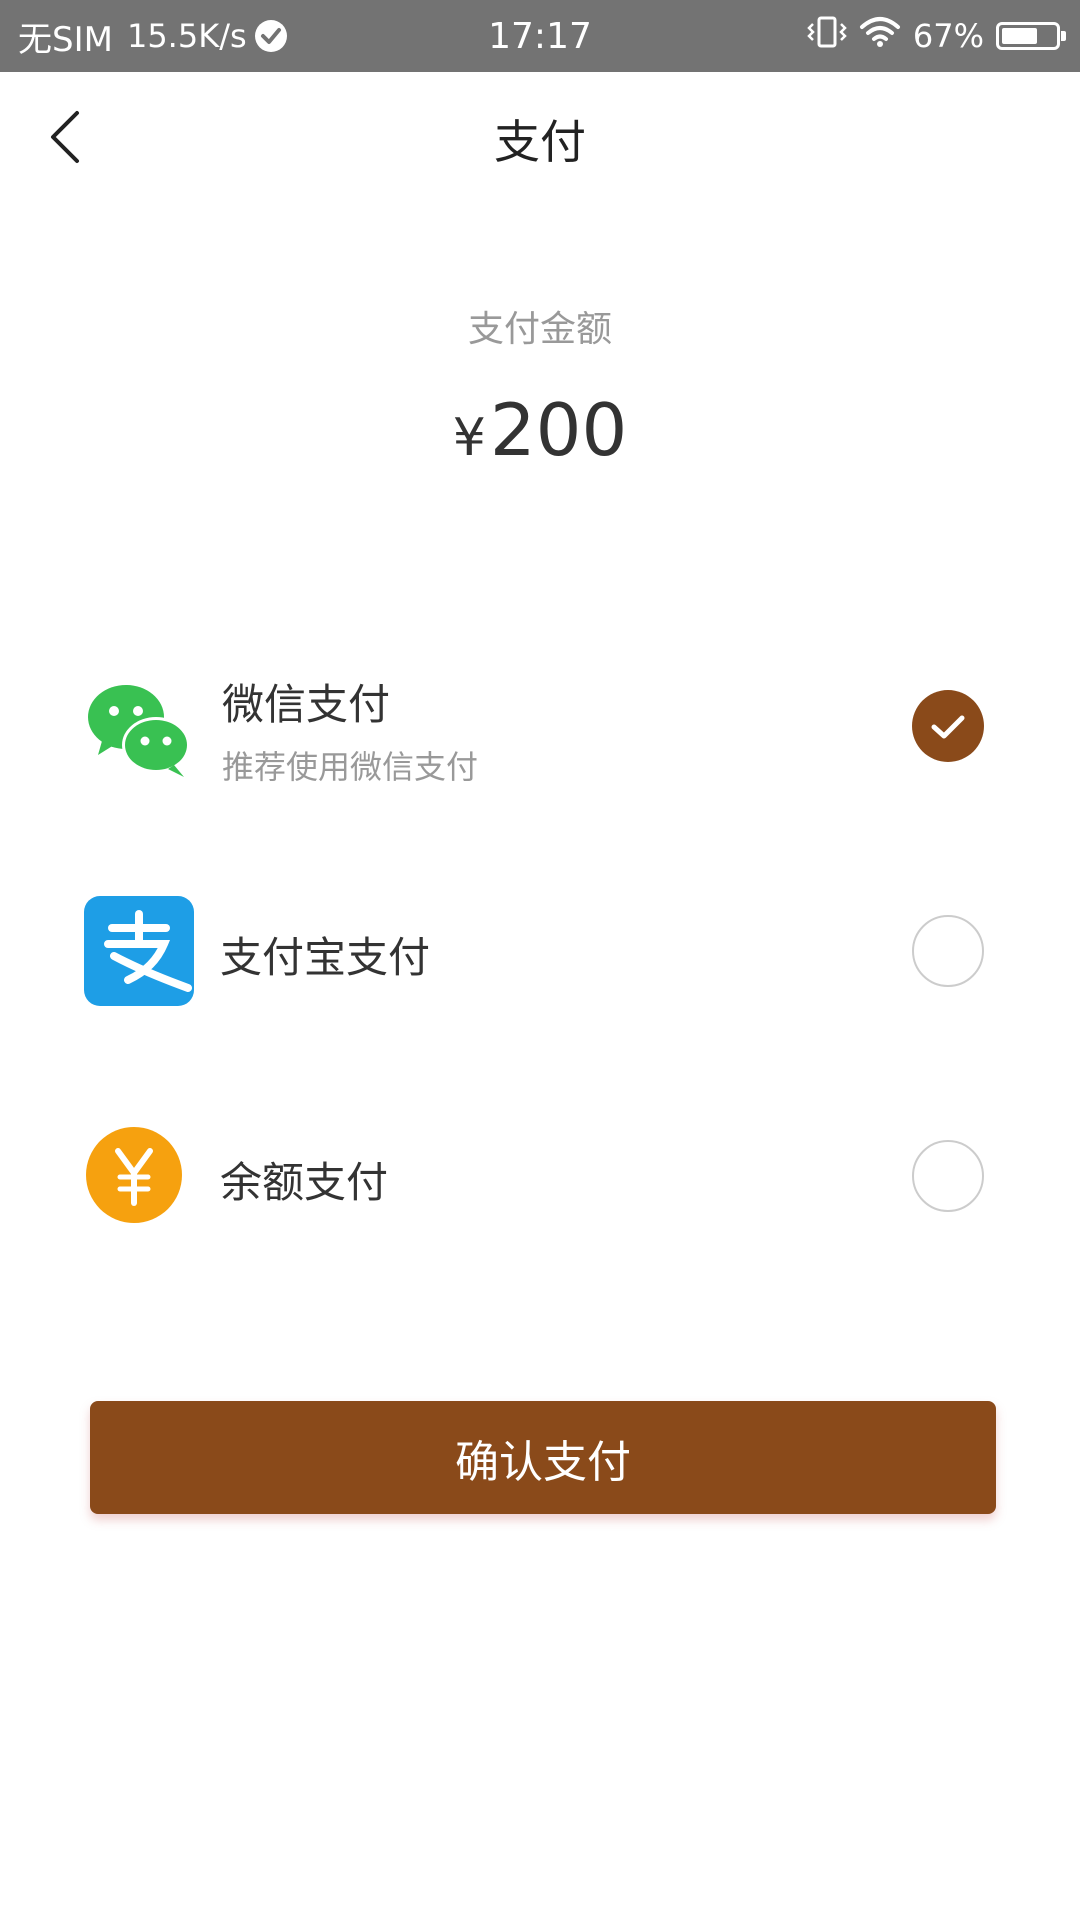 The height and width of the screenshot is (1920, 1080). I want to click on wechat-icon, so click(139, 730).